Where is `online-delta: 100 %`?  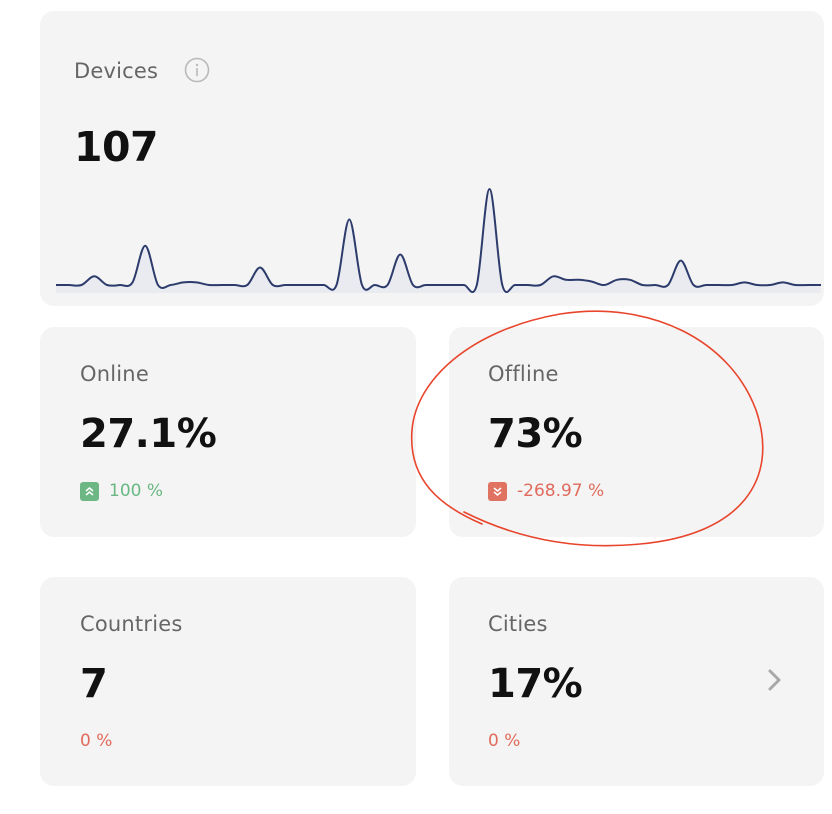 online-delta: 100 % is located at coordinates (121, 491).